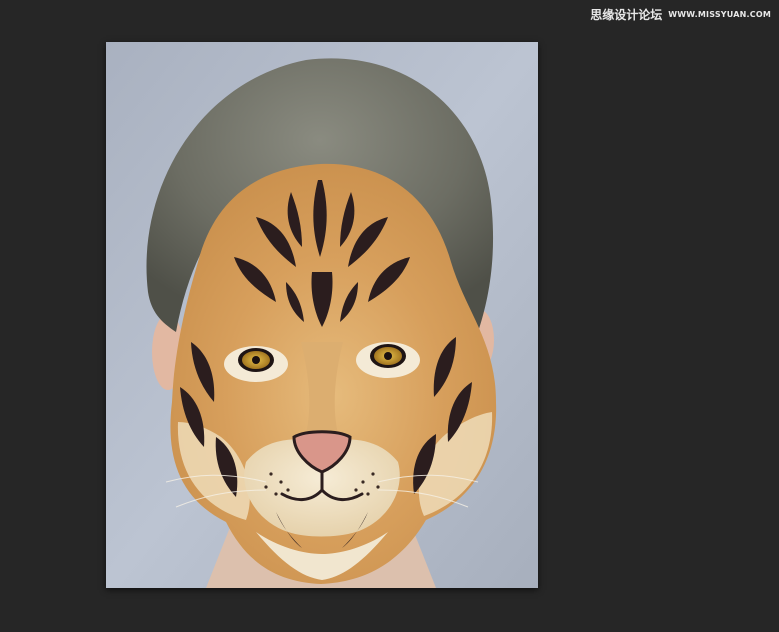 The height and width of the screenshot is (632, 779). I want to click on right-eye, so click(388, 356).